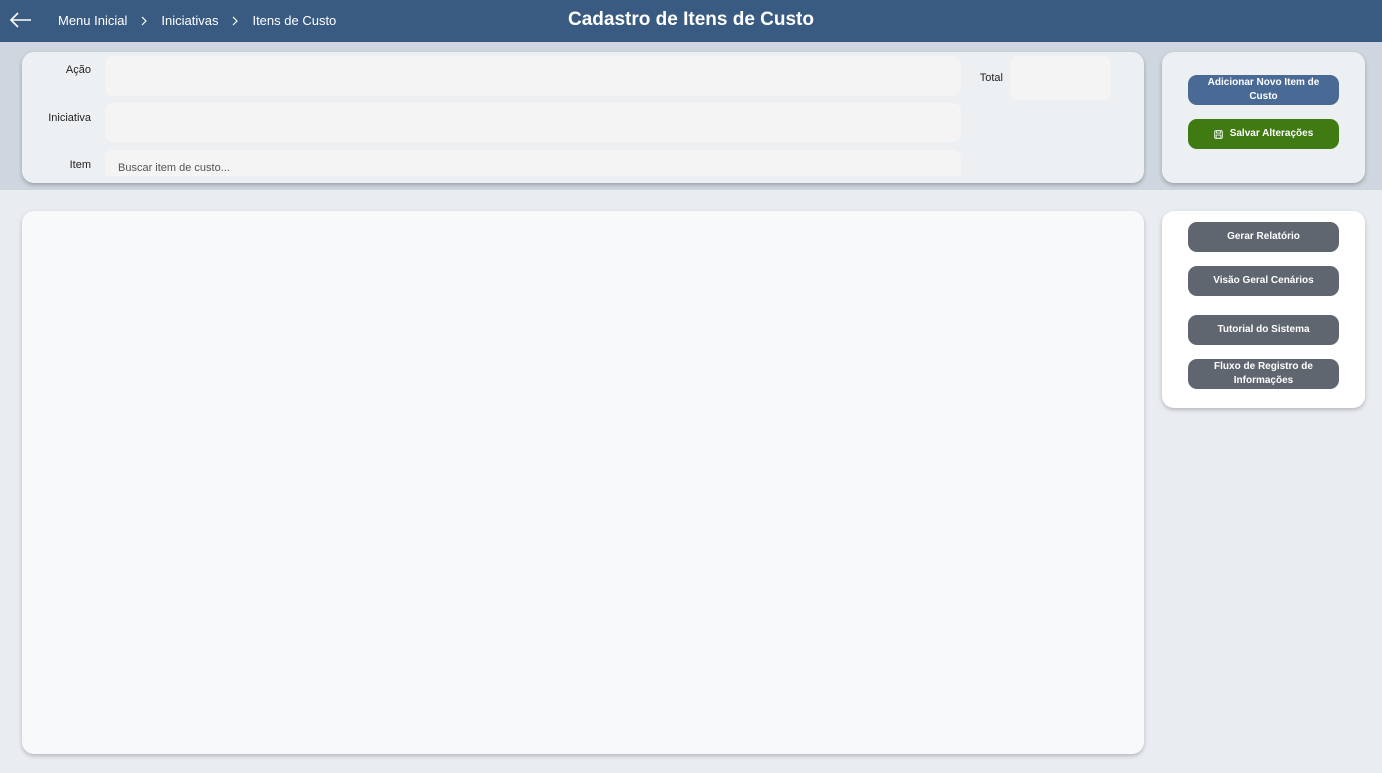 The image size is (1382, 773). Describe the element at coordinates (1263, 90) in the screenshot. I see `add-item-button: Adicionar Novo Item de Custo` at that location.